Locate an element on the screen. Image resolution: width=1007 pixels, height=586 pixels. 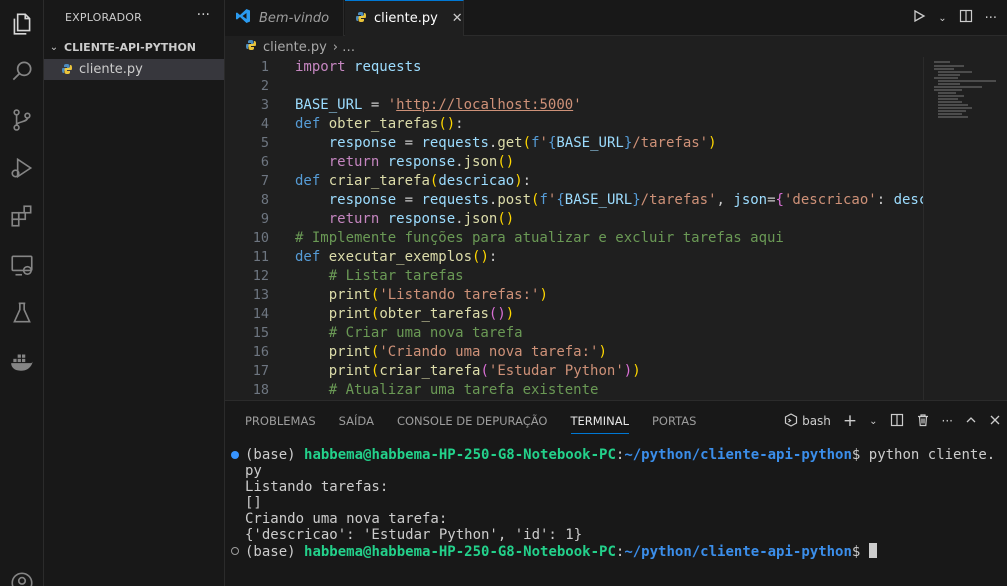
new-terminal-icon: + is located at coordinates (850, 421).